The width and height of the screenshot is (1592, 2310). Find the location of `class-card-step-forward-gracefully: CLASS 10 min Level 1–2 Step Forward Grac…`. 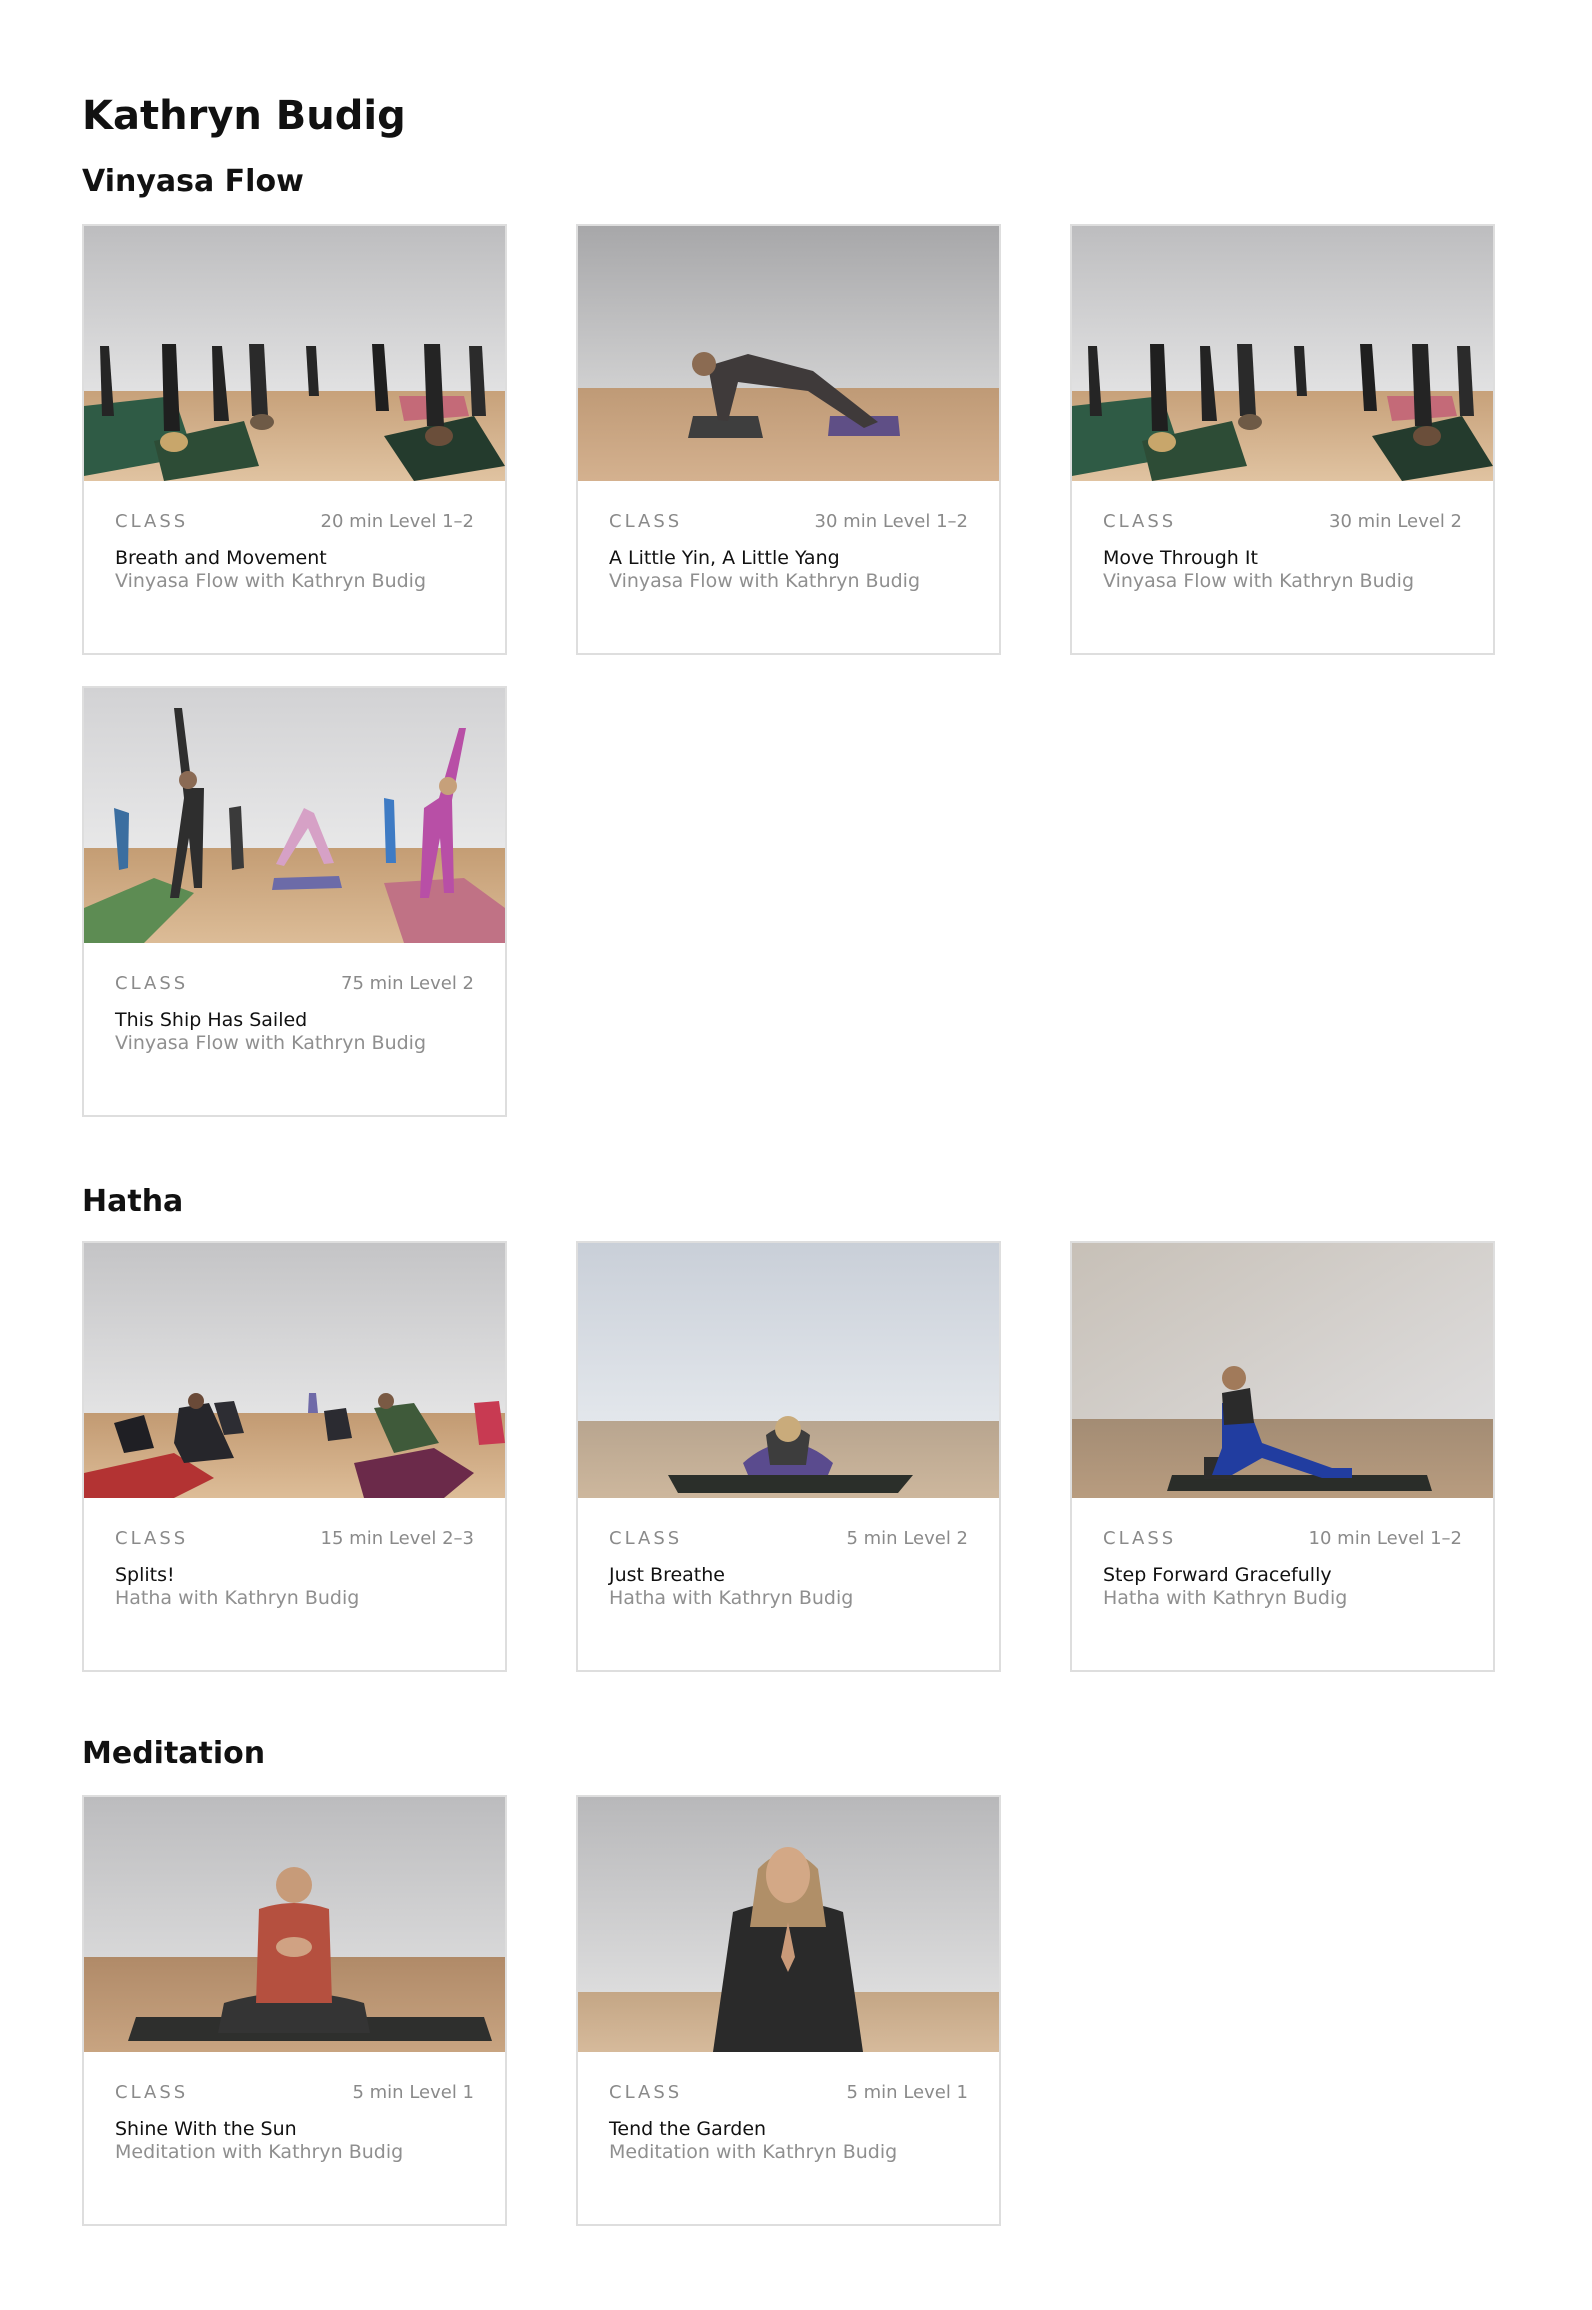

class-card-step-forward-gracefully: CLASS 10 min Level 1–2 Step Forward Grac… is located at coordinates (1282, 1456).